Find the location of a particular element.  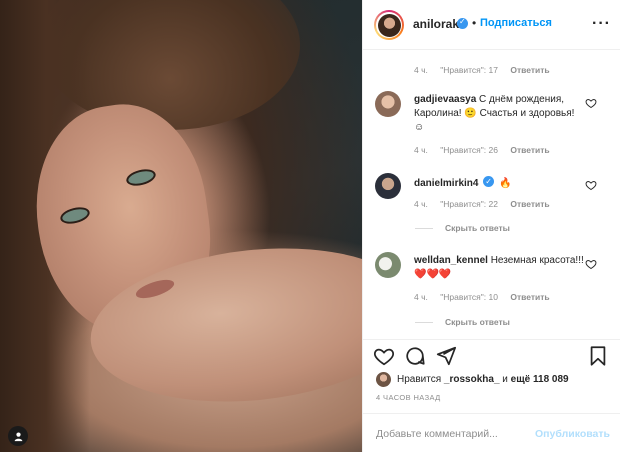

likes-conj: и is located at coordinates (505, 379).